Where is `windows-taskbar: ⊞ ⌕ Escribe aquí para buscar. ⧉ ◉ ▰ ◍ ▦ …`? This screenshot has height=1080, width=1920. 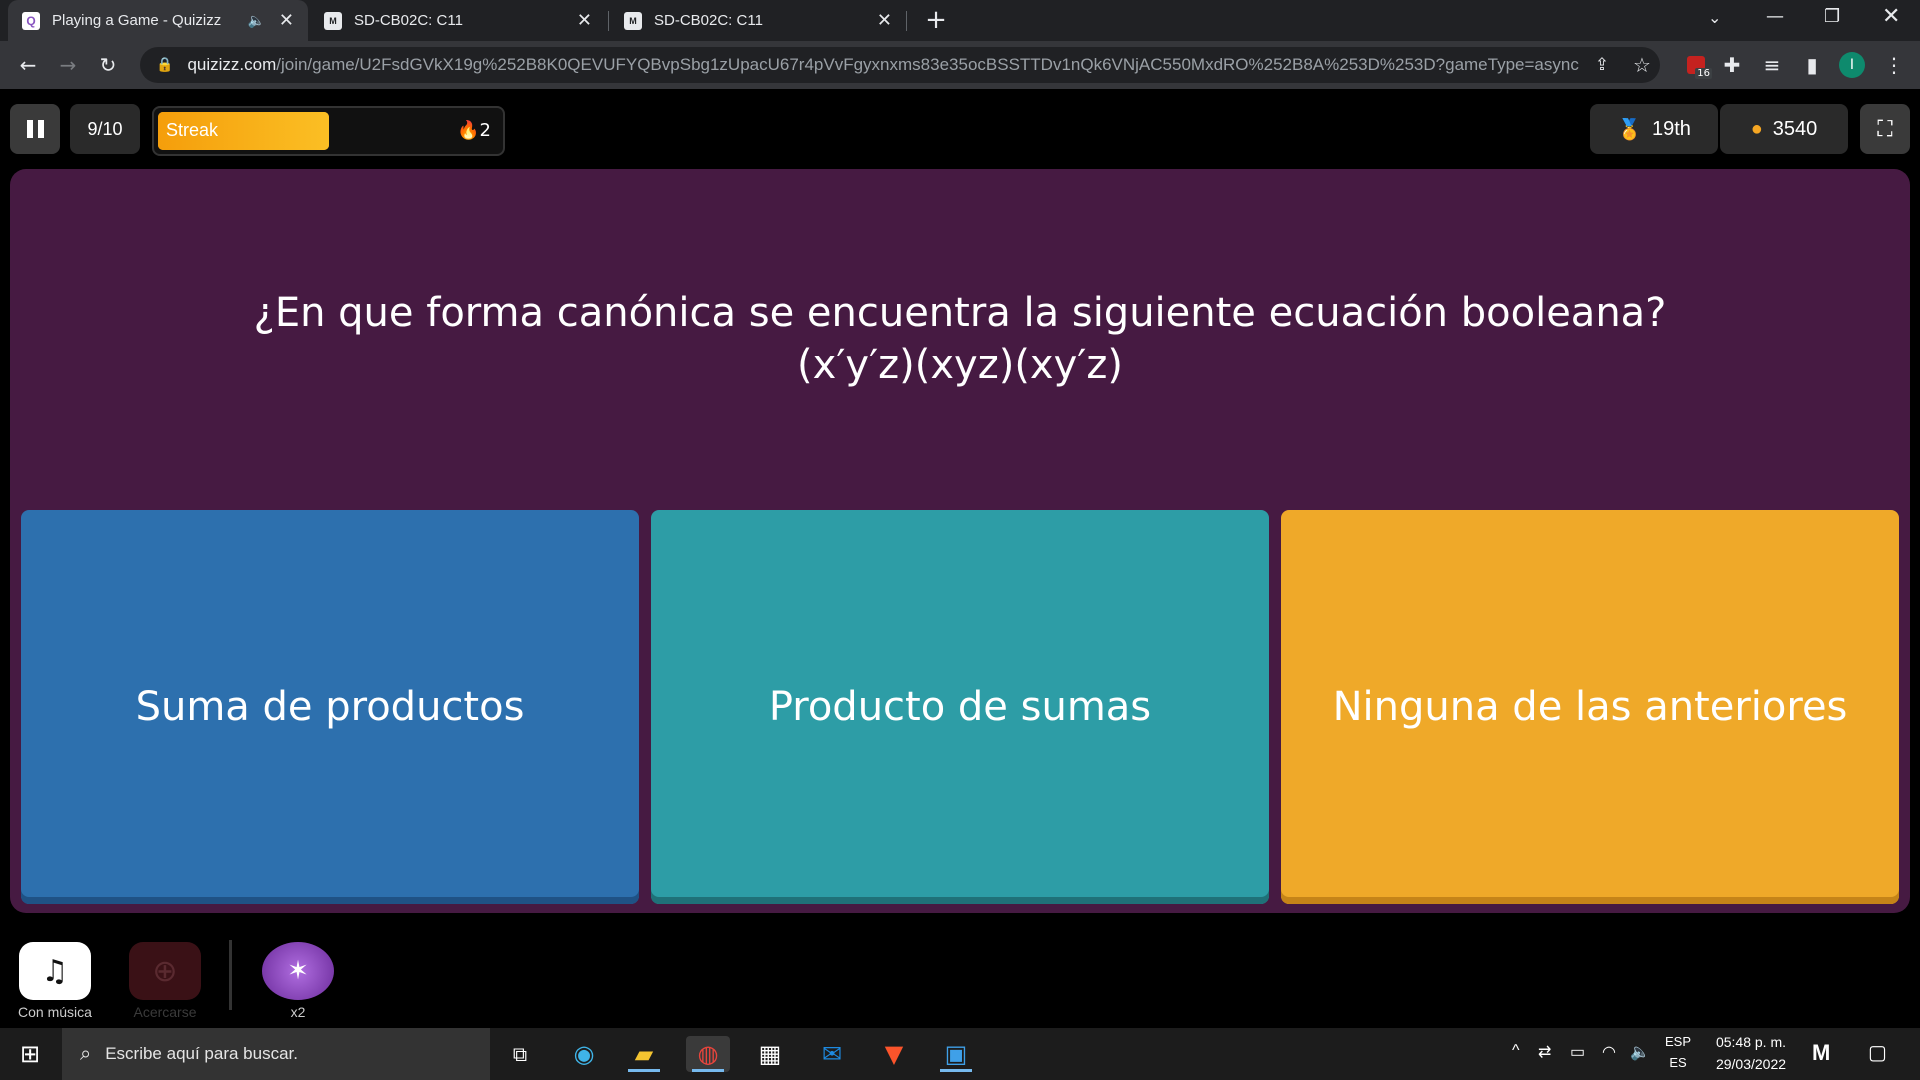
windows-taskbar: ⊞ ⌕ Escribe aquí para buscar. ⧉ ◉ ▰ ◍ ▦ … is located at coordinates (960, 1054).